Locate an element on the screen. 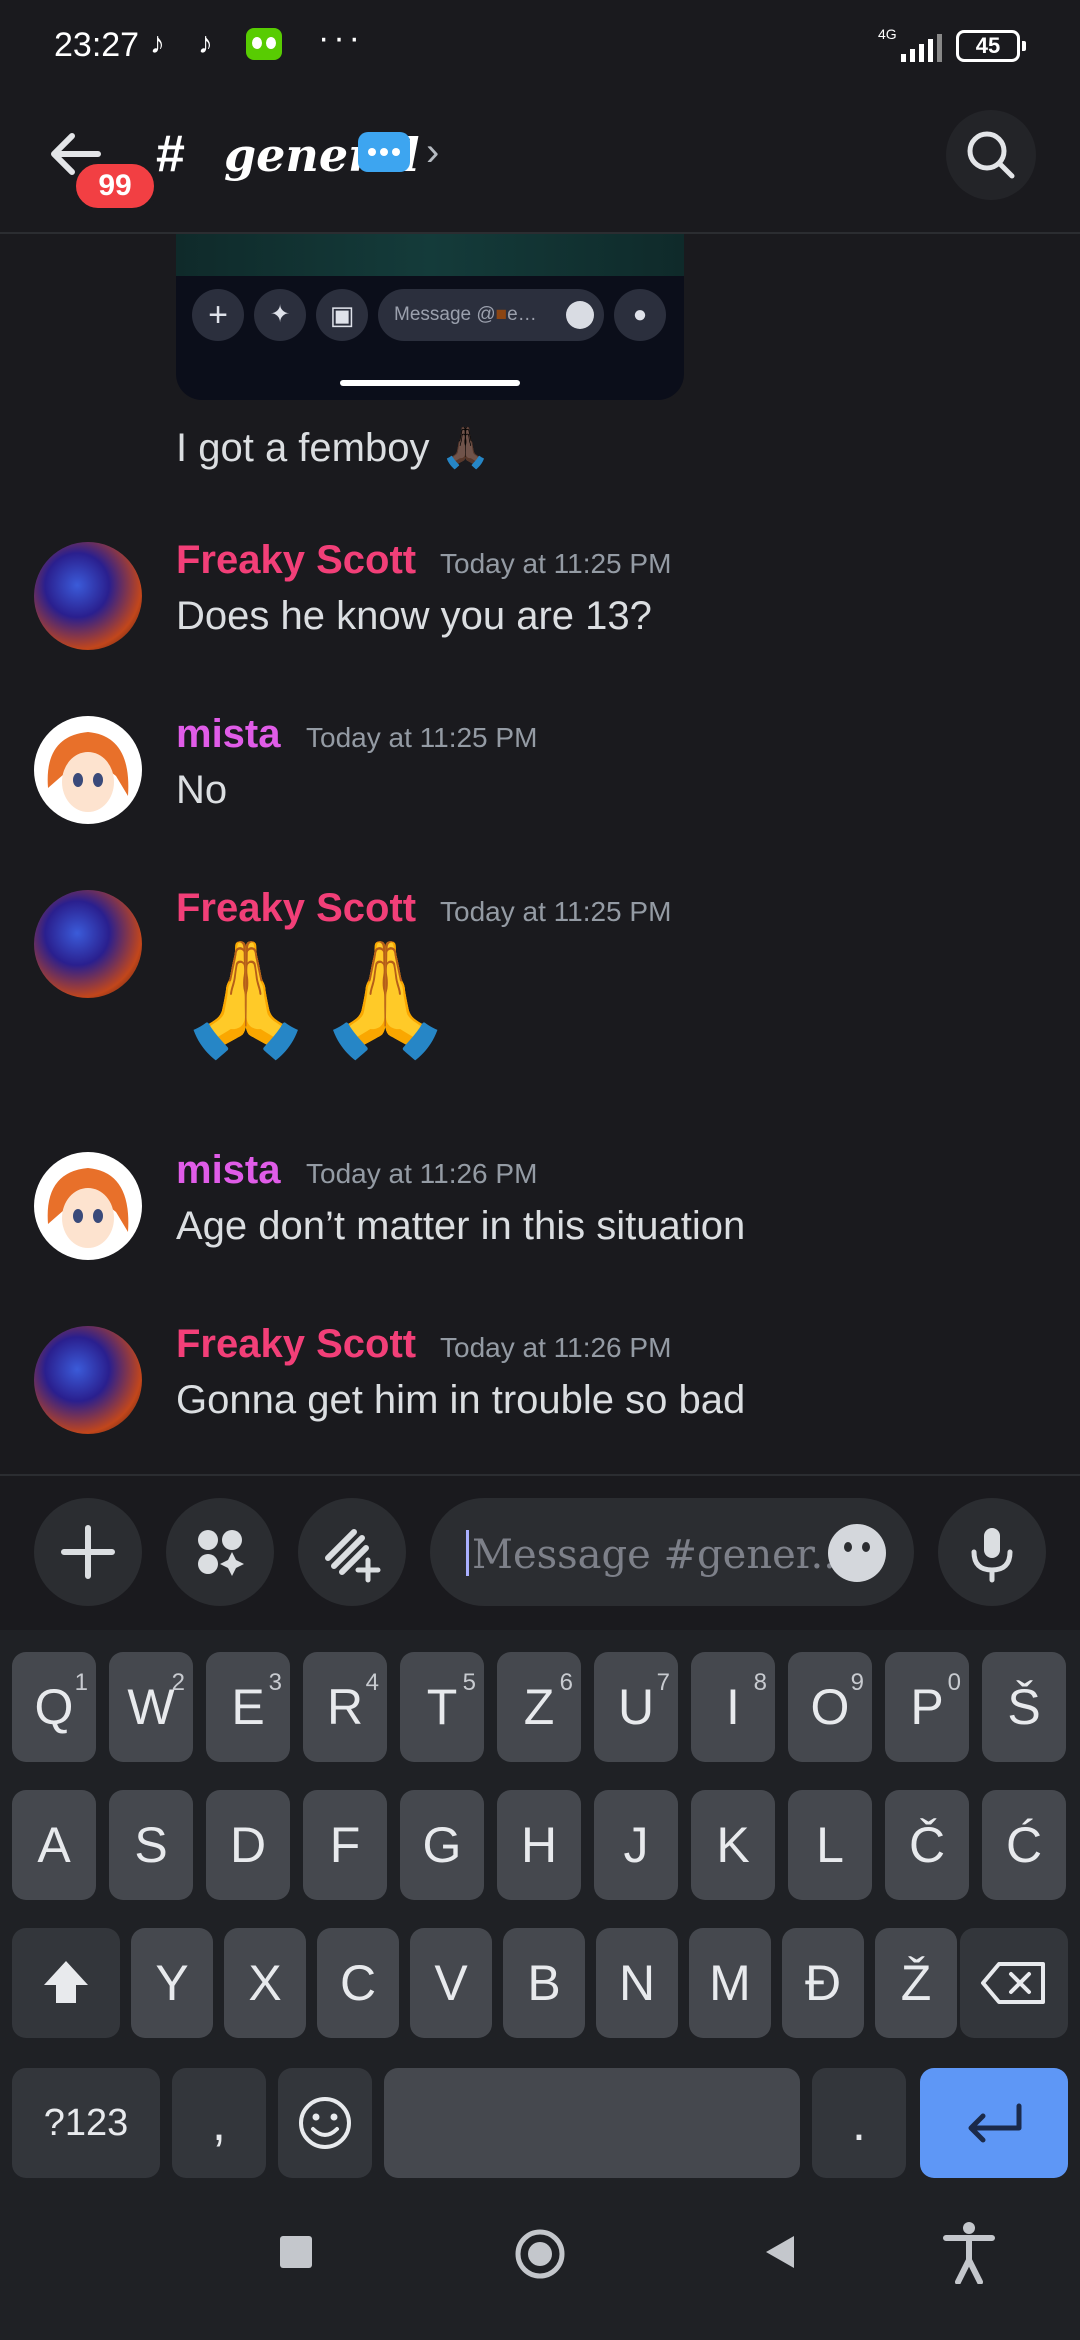 The height and width of the screenshot is (2340, 1080). emoji-icon is located at coordinates (580, 315).